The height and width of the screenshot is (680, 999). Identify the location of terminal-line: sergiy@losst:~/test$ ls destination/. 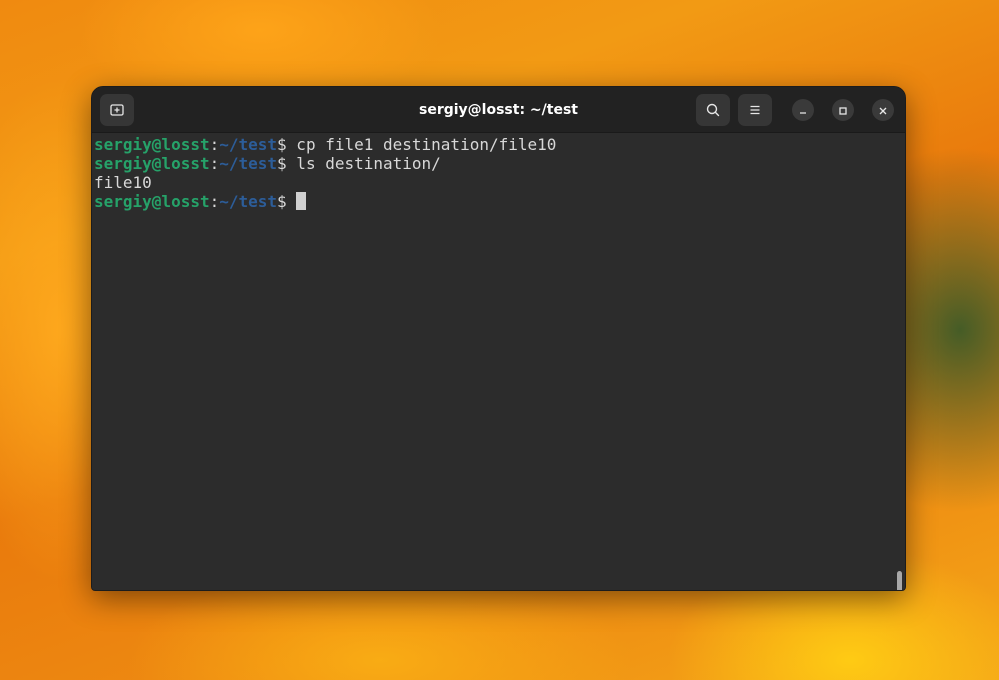
(499, 163).